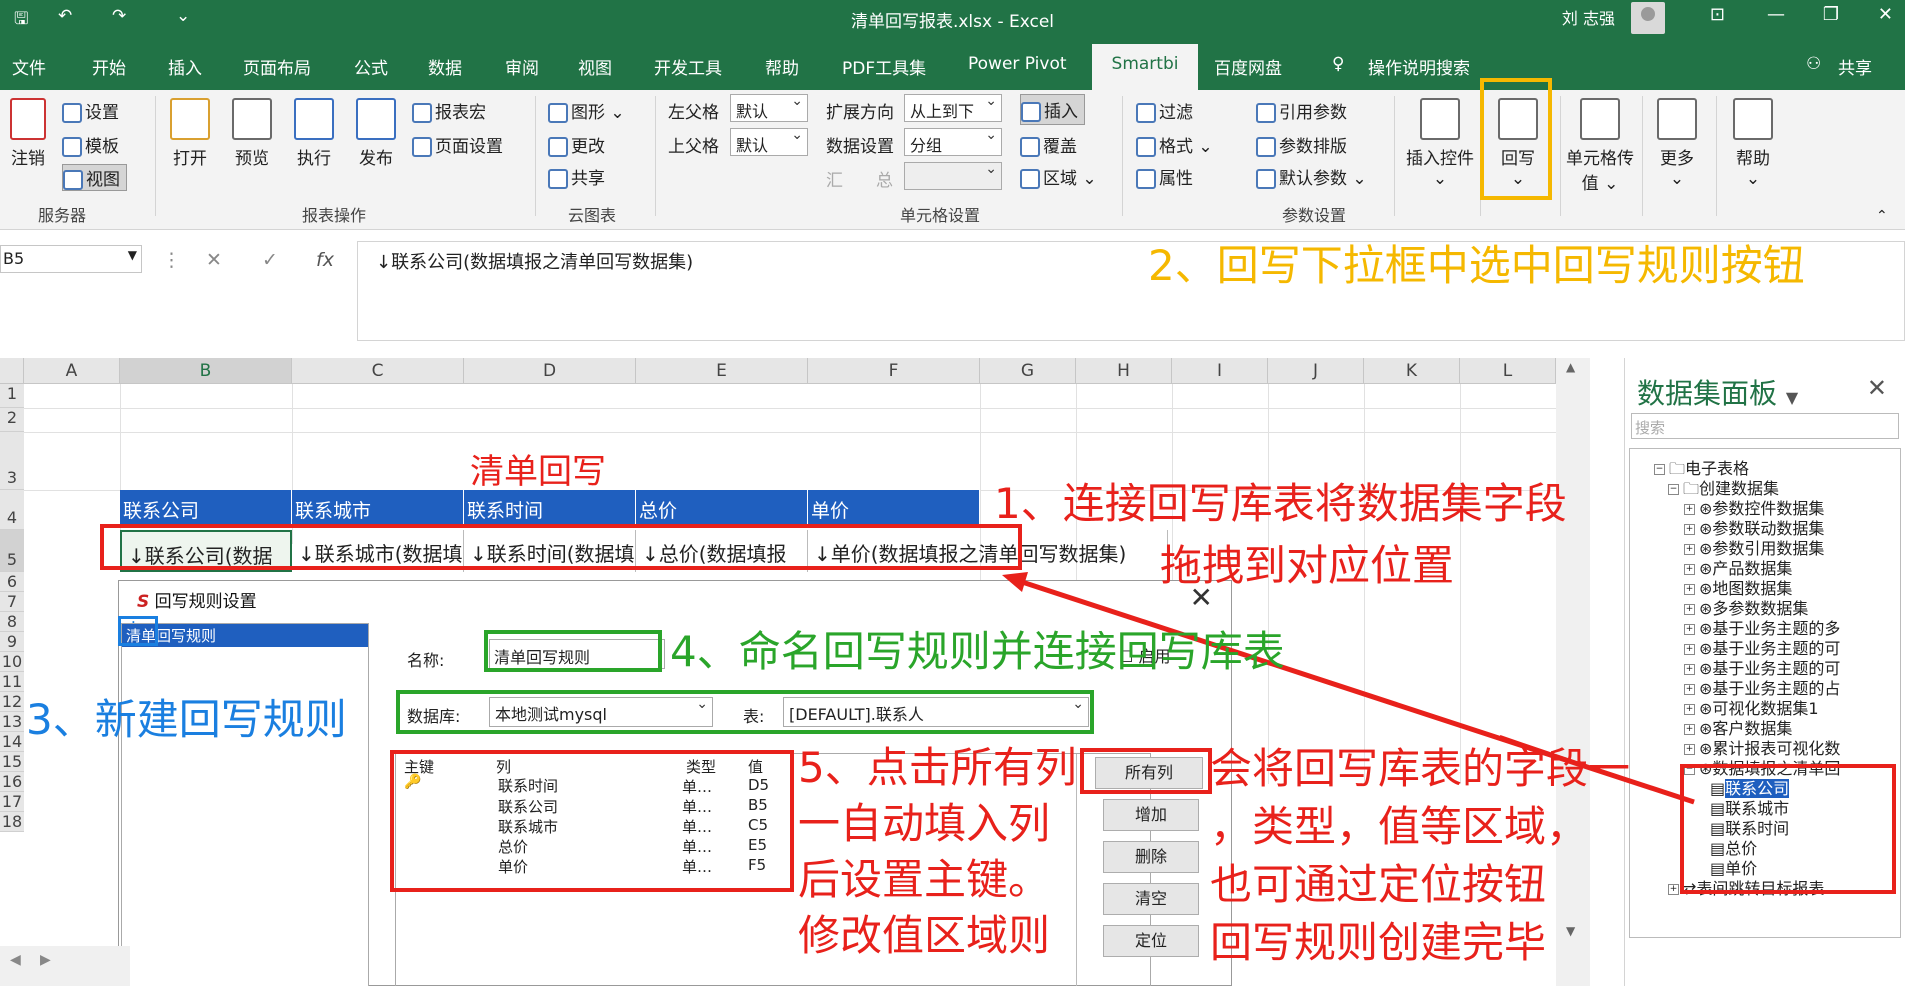  I want to click on annotation-step2: 2、回写下拉框中选中回写规则按钮, so click(1476, 265).